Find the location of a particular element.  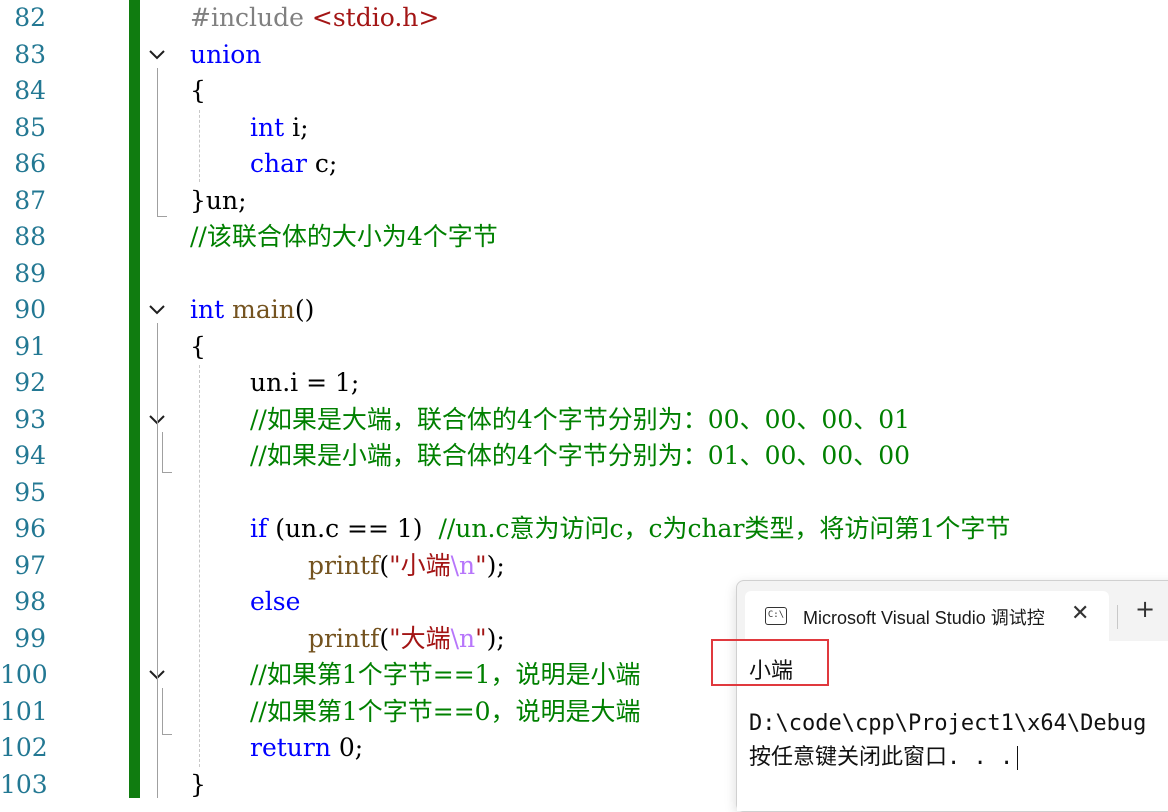

code-line-87: 87 }un; is located at coordinates (584, 201).